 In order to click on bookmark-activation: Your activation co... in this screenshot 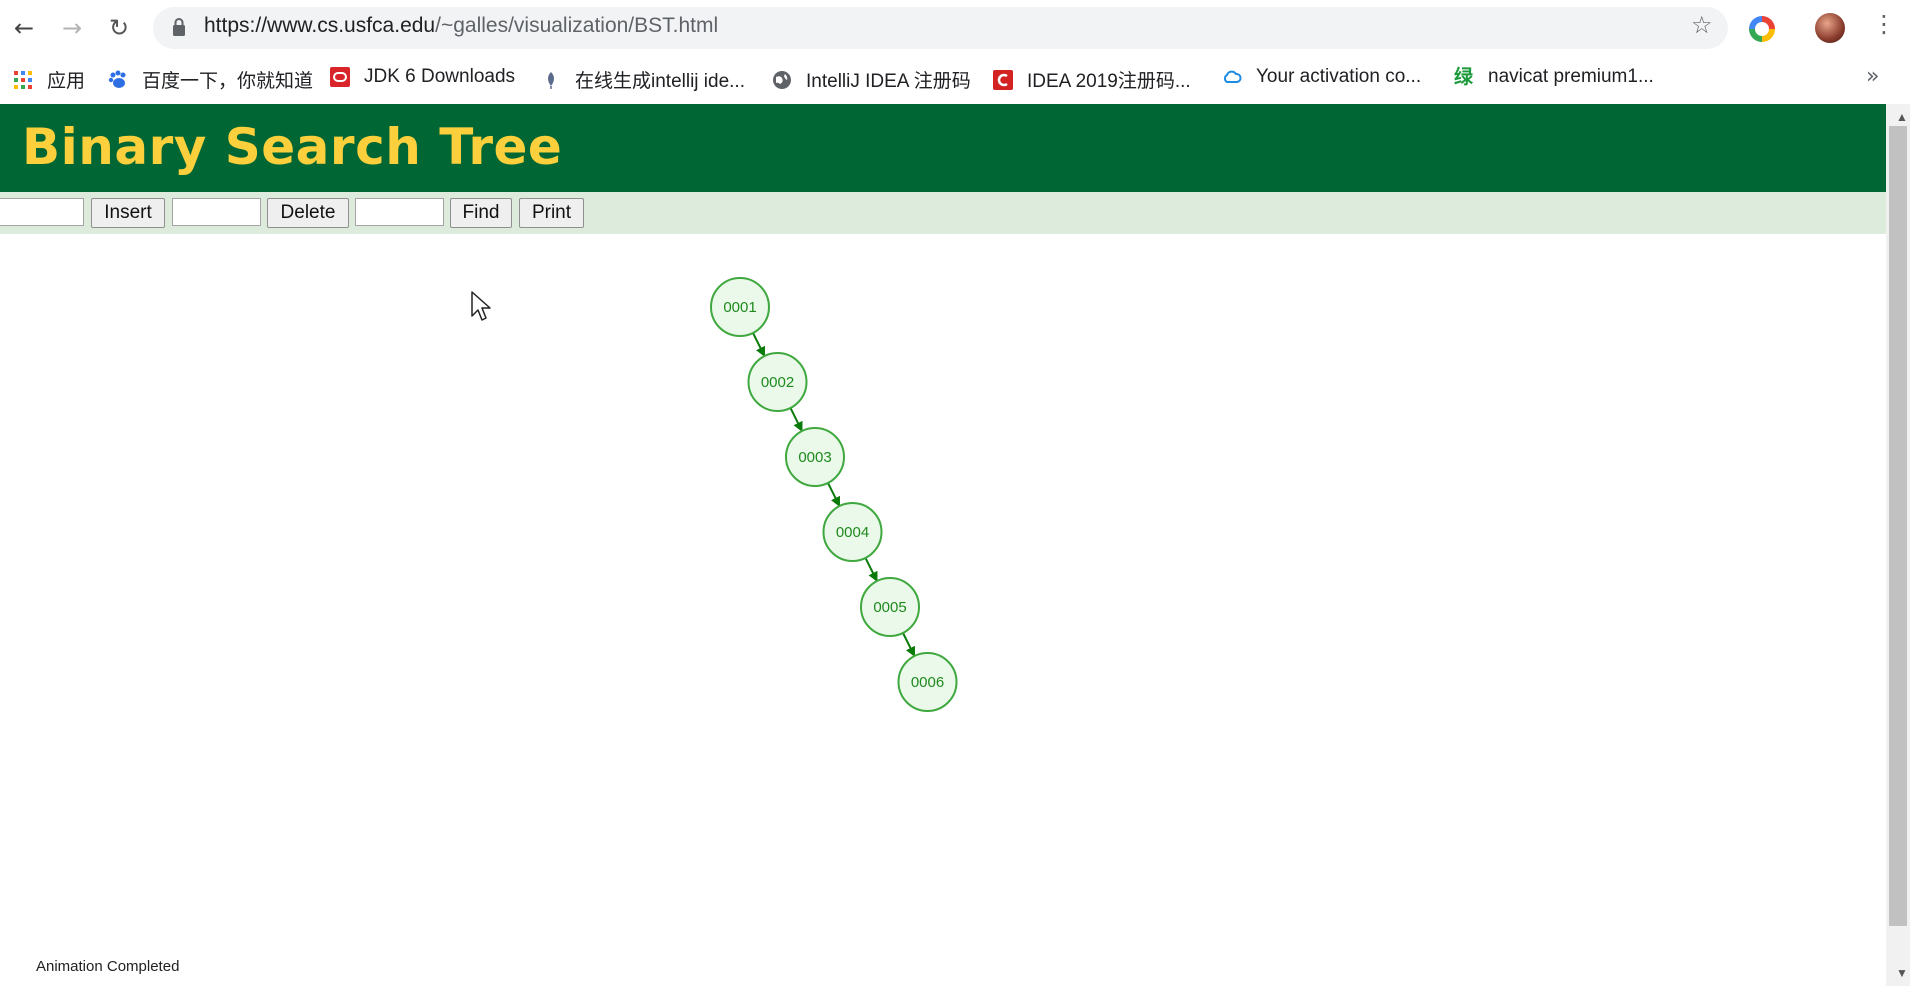, I will do `click(1321, 77)`.